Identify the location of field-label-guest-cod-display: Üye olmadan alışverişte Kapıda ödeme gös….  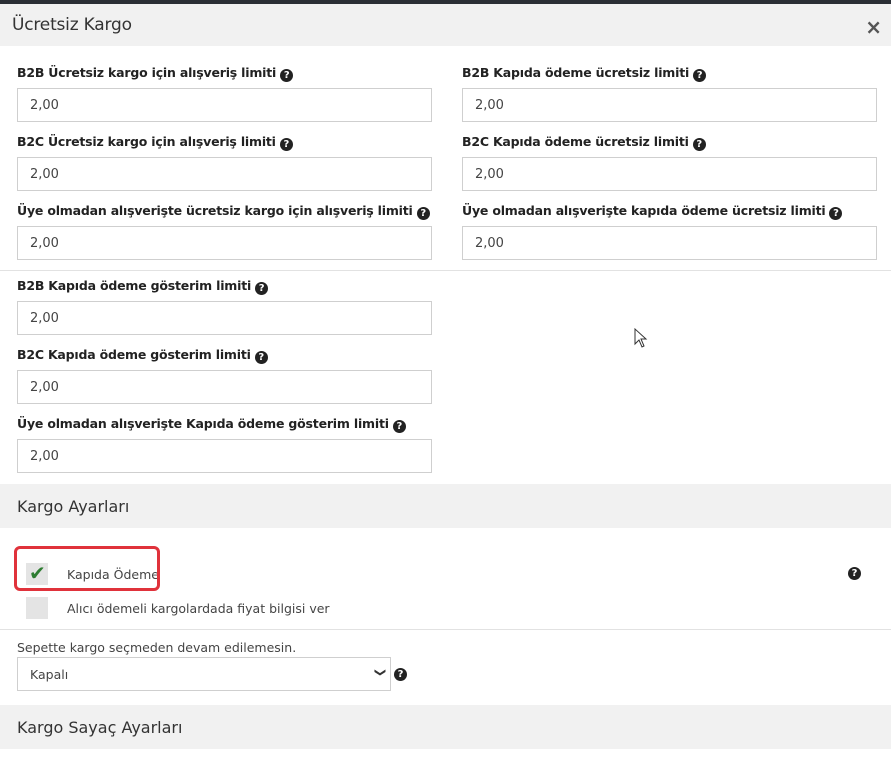
(211, 424).